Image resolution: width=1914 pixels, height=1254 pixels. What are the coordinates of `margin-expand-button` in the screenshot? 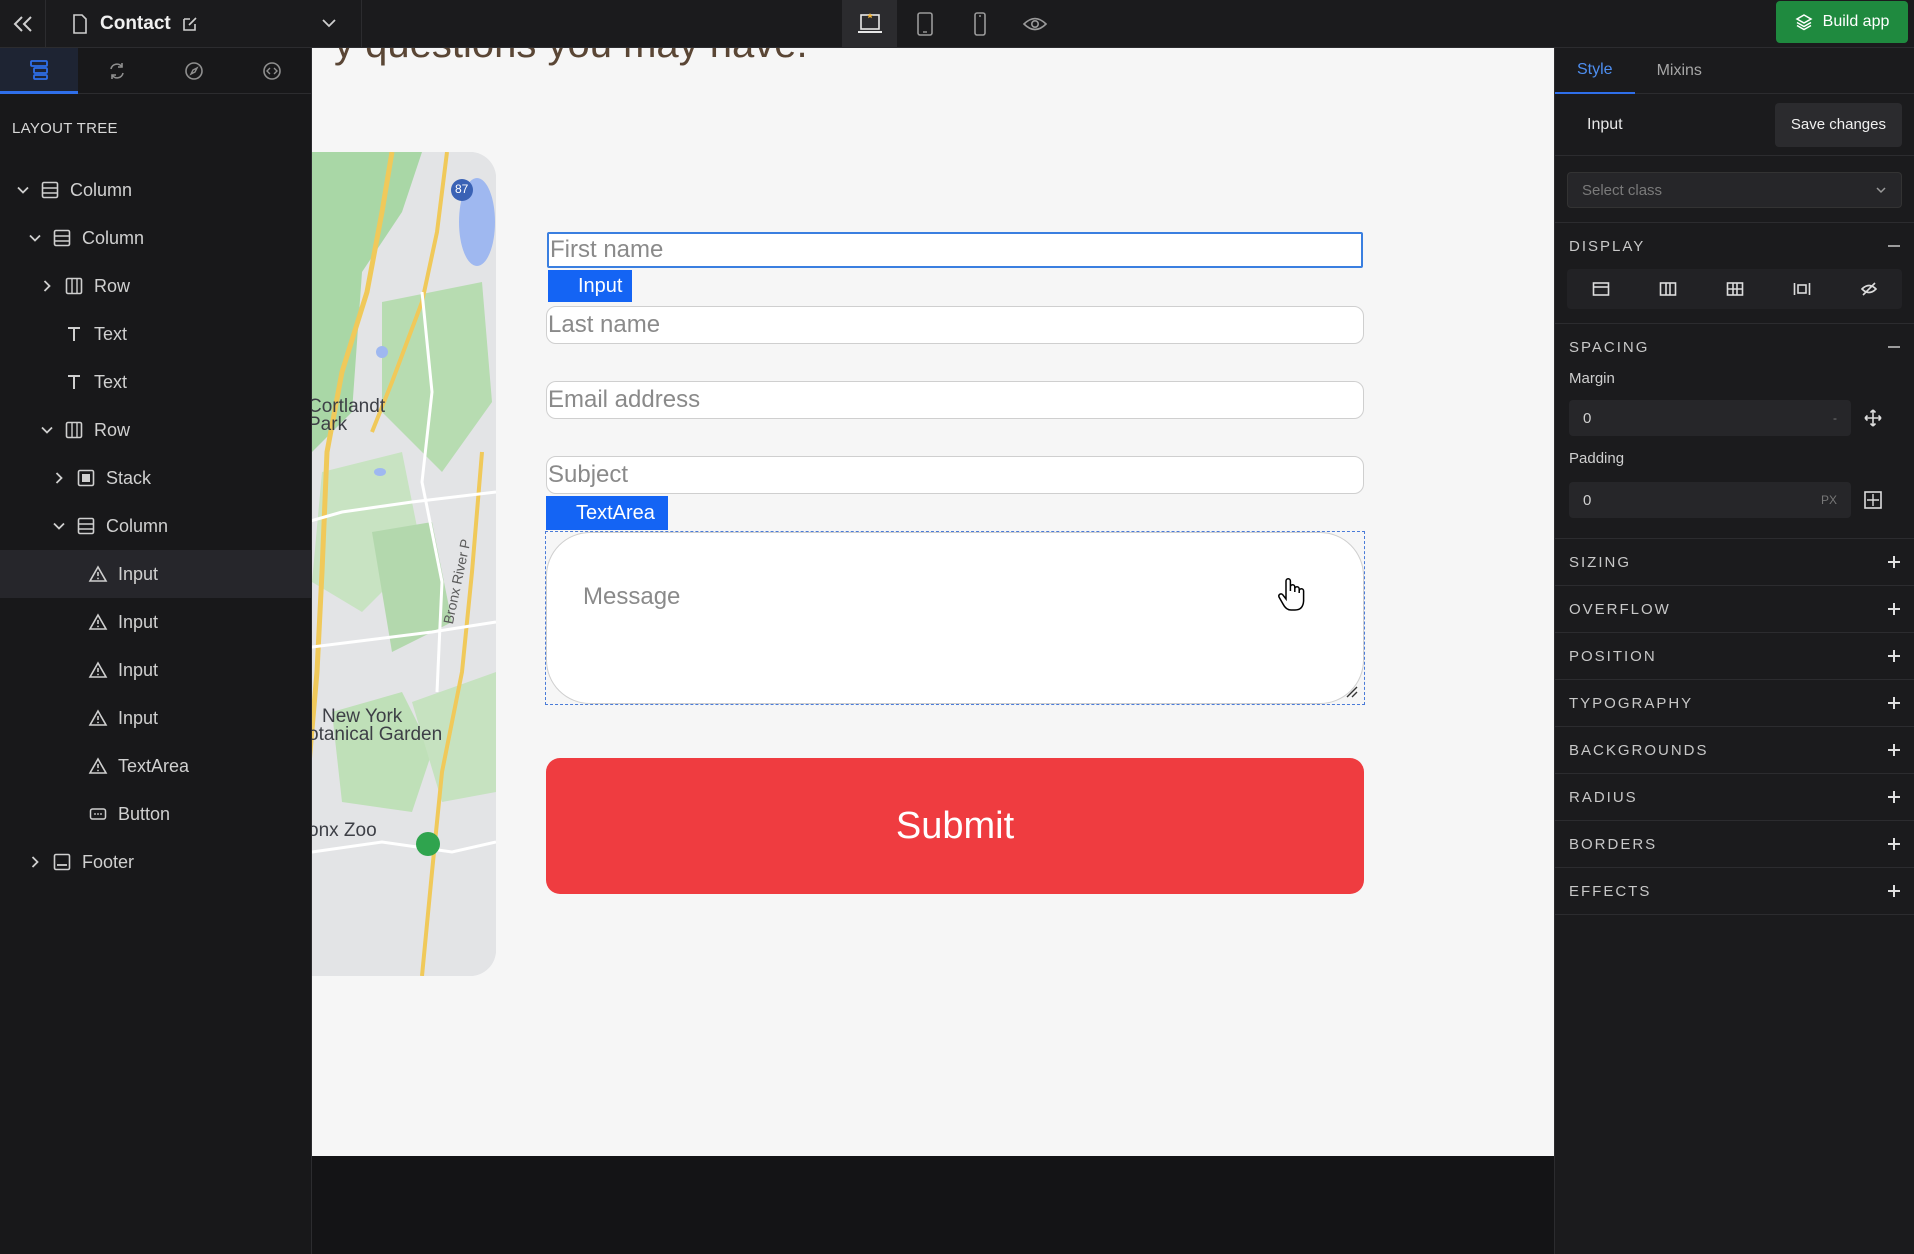 It's located at (1873, 418).